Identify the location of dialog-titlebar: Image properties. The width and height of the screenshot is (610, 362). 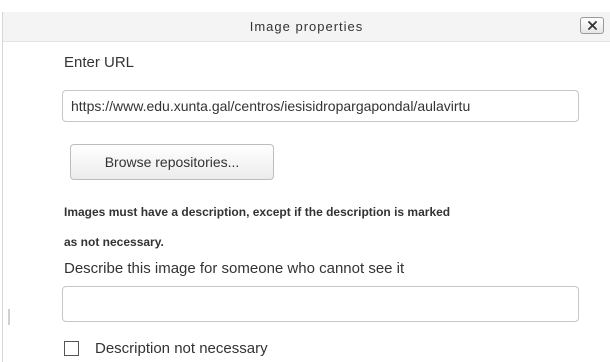
(306, 27).